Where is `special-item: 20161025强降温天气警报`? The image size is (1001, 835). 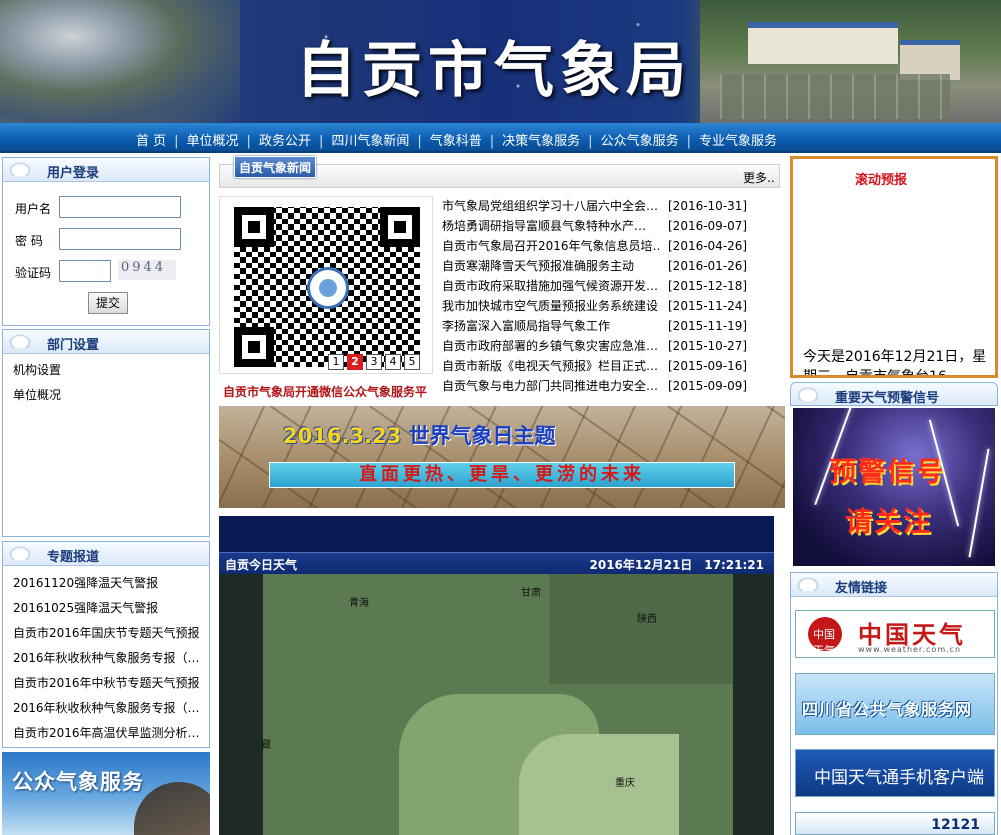
special-item: 20161025强降温天气警报 is located at coordinates (106, 608).